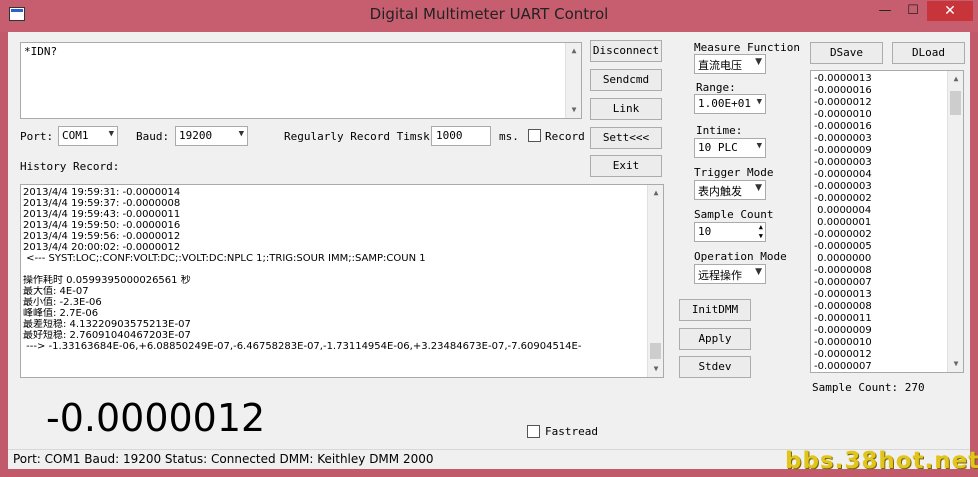 The image size is (978, 477). Describe the element at coordinates (913, 11) in the screenshot. I see `maximize-button: ☐` at that location.